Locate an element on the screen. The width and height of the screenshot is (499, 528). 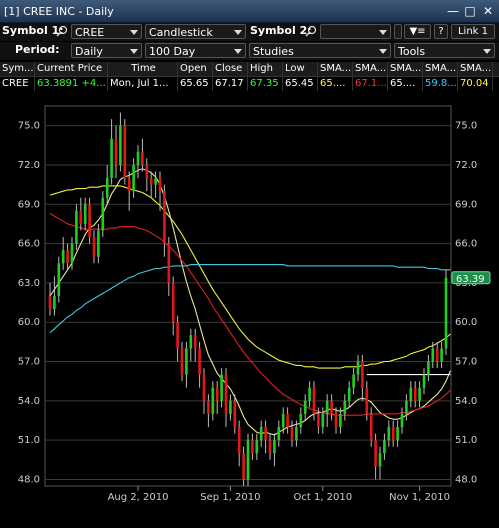
tools-select: Tools is located at coordinates (444, 50).